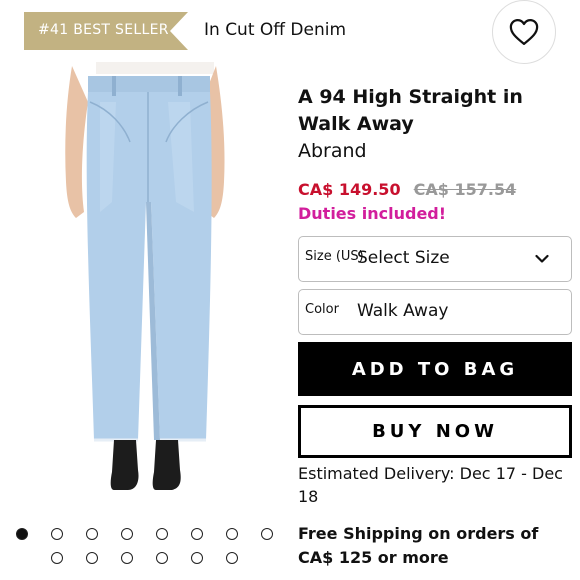  I want to click on badge-text: #41 BEST SELLER, so click(103, 30).